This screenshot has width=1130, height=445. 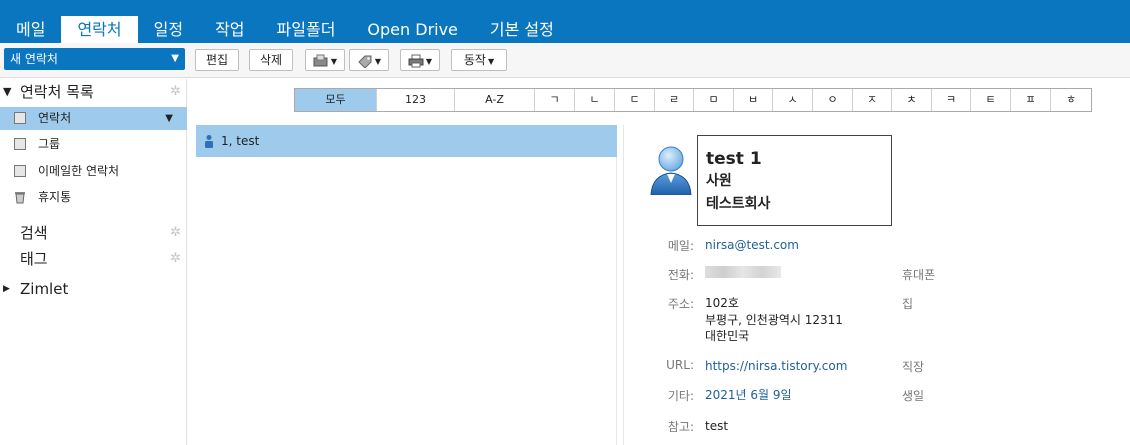 What do you see at coordinates (99, 29) in the screenshot?
I see `tab-contacts: 연락처` at bounding box center [99, 29].